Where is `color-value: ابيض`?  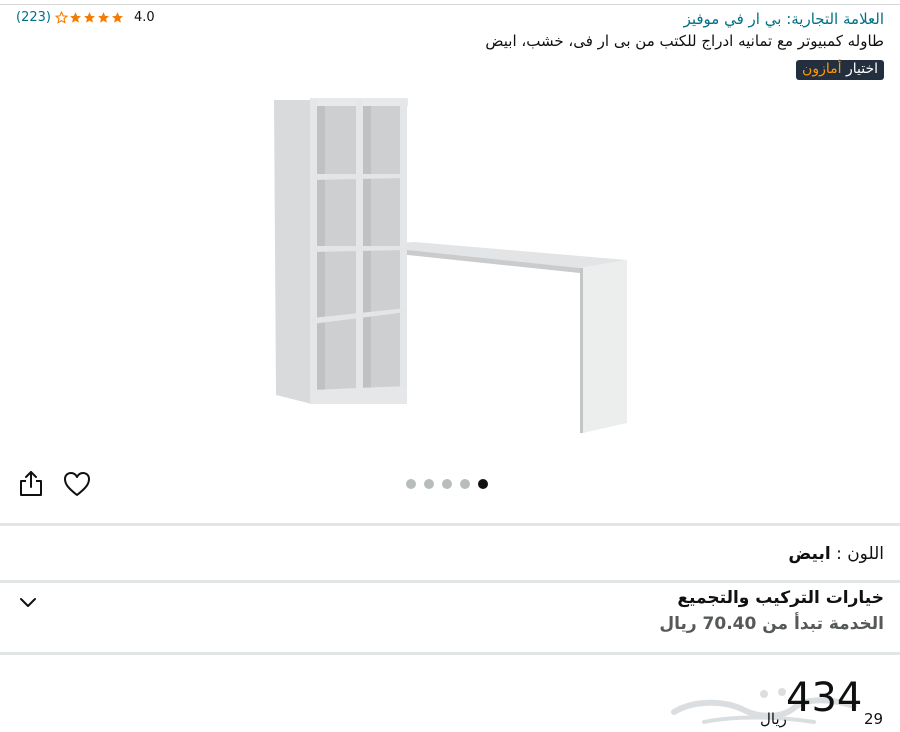
color-value: ابيض is located at coordinates (809, 554).